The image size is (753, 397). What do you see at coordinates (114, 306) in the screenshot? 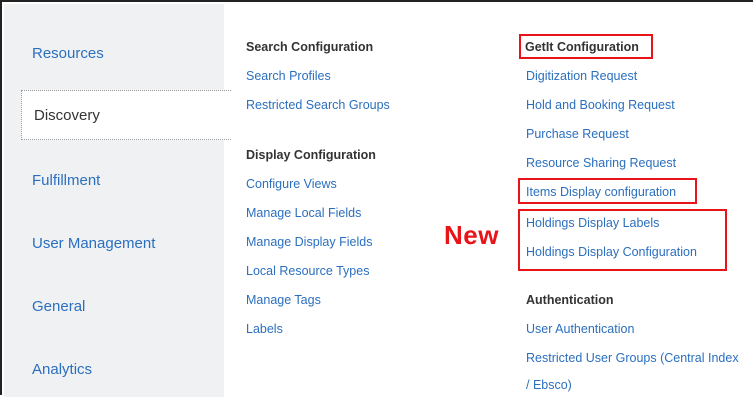
I see `sidebar-item-general: General` at bounding box center [114, 306].